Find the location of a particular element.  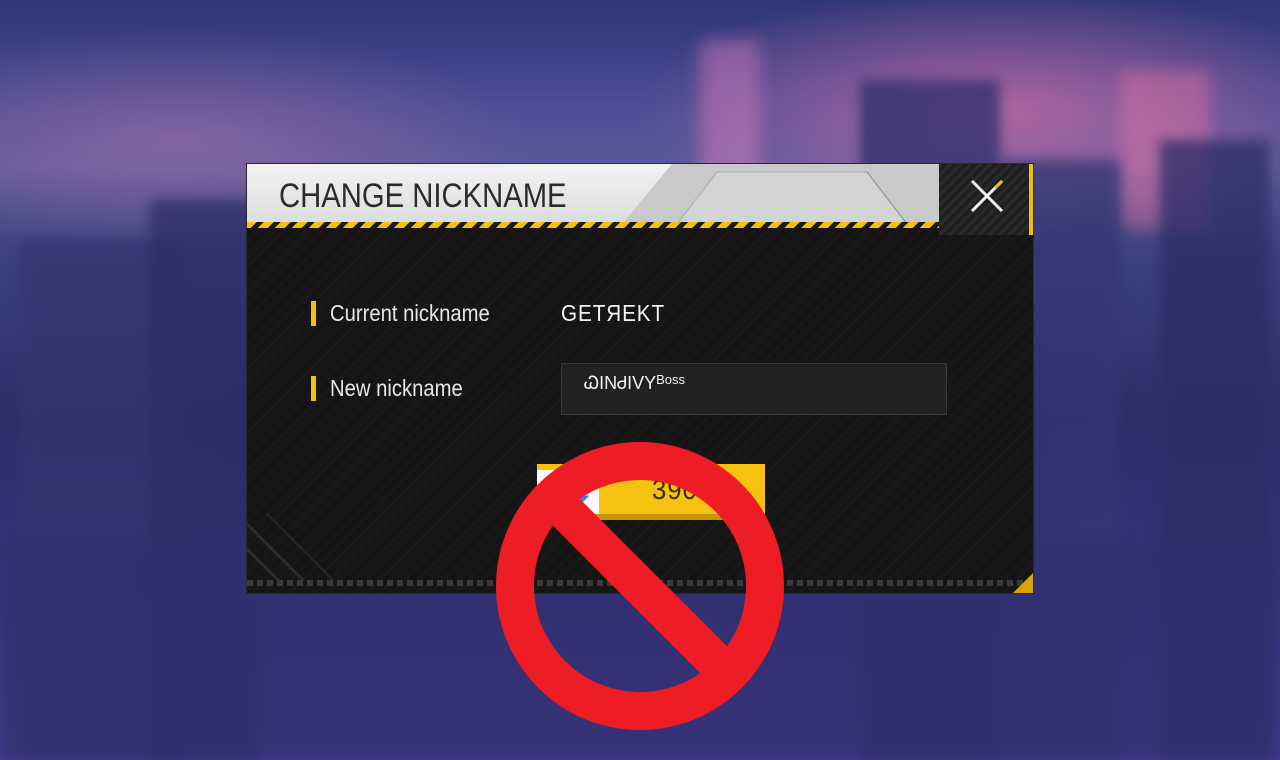

corner-accent is located at coordinates (1023, 583).